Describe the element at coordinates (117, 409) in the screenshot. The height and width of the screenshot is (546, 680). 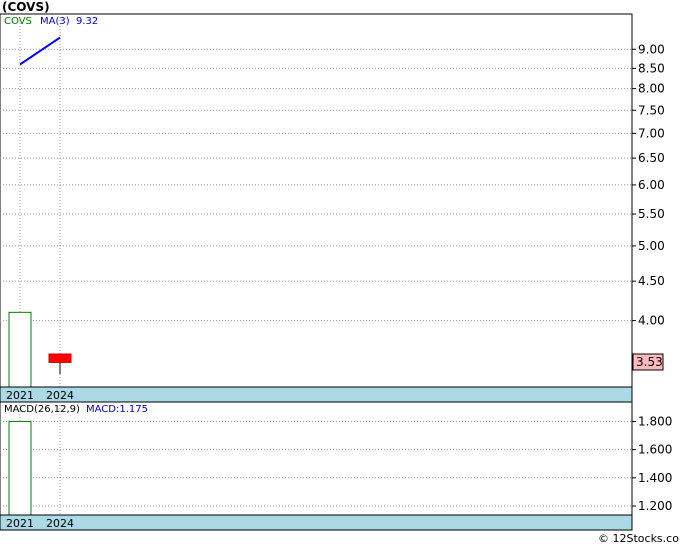
I see `legend-macd-value: MACD:1.175` at that location.